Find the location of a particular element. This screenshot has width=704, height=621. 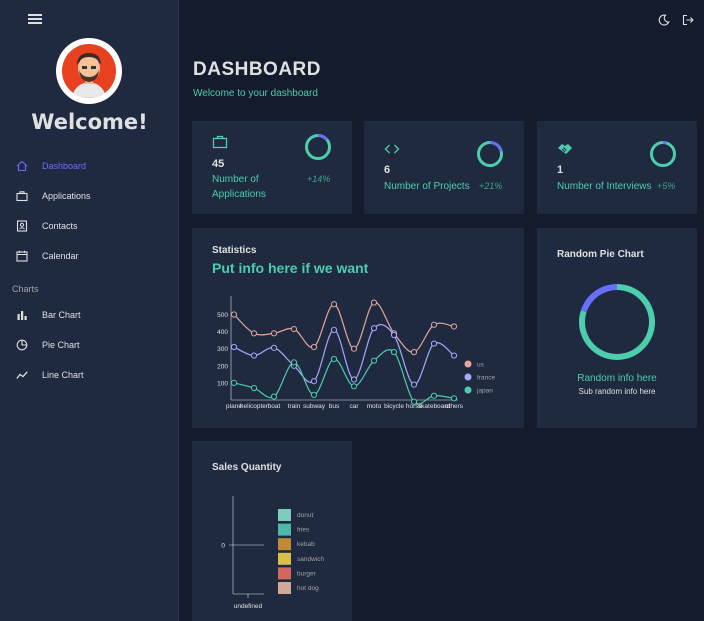

legend-label: hot dog is located at coordinates (308, 588).